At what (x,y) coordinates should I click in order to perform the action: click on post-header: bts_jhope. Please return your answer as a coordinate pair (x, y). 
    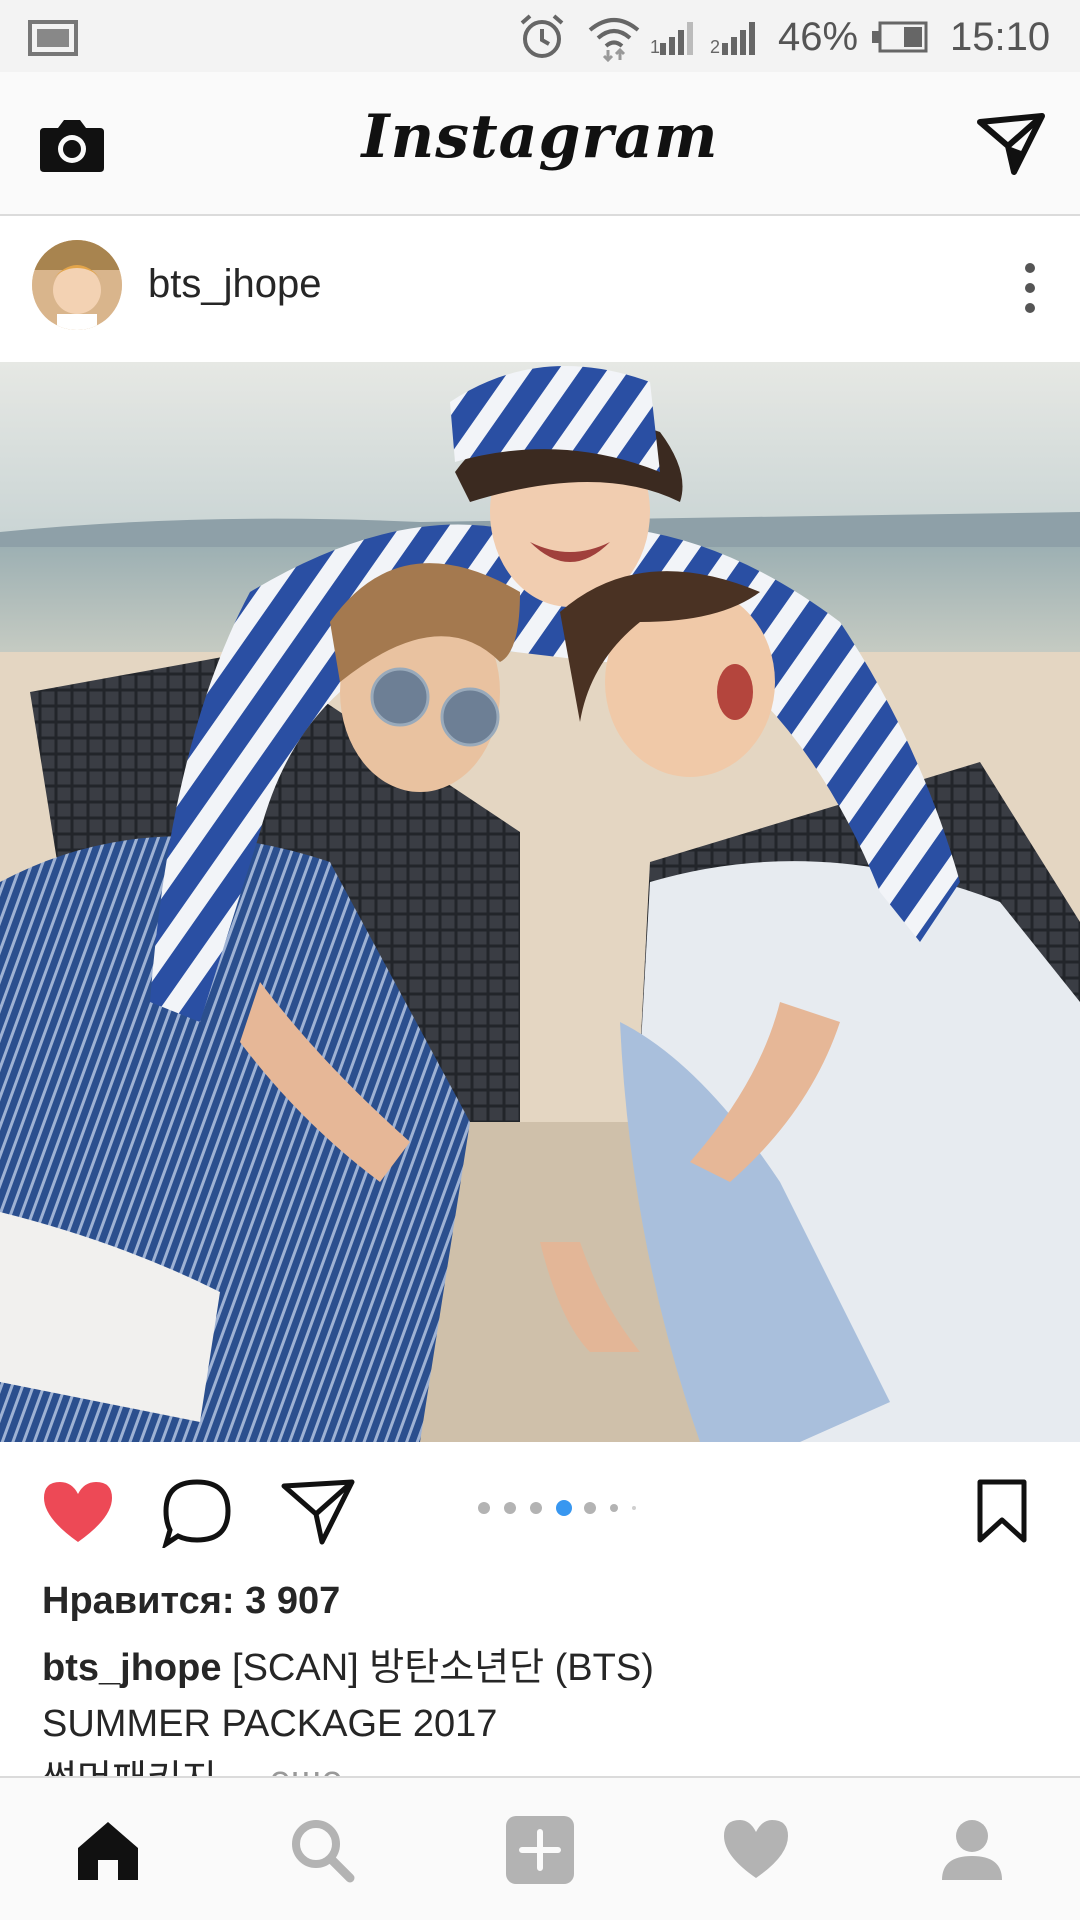
    Looking at the image, I should click on (540, 290).